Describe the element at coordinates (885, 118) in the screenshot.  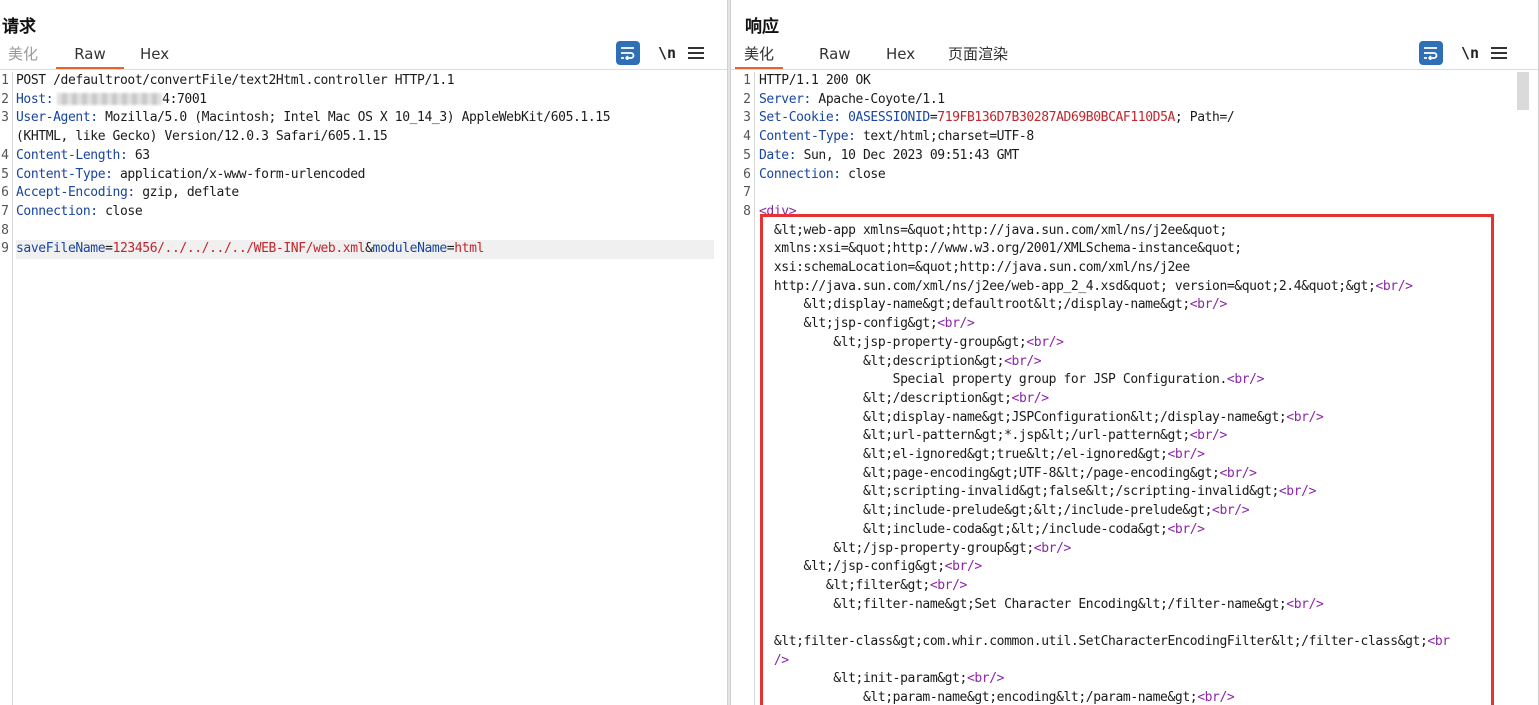
I see `response-code-token: 0ASESSIONID` at that location.